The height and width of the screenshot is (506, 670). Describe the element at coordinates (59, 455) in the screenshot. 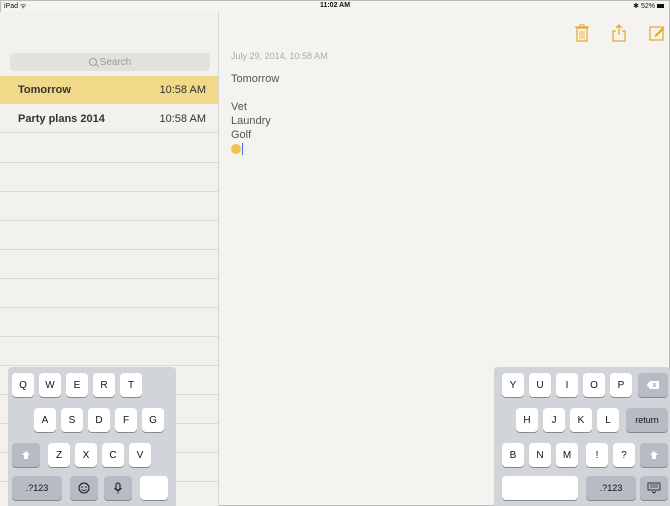

I see `key-z: Z` at that location.